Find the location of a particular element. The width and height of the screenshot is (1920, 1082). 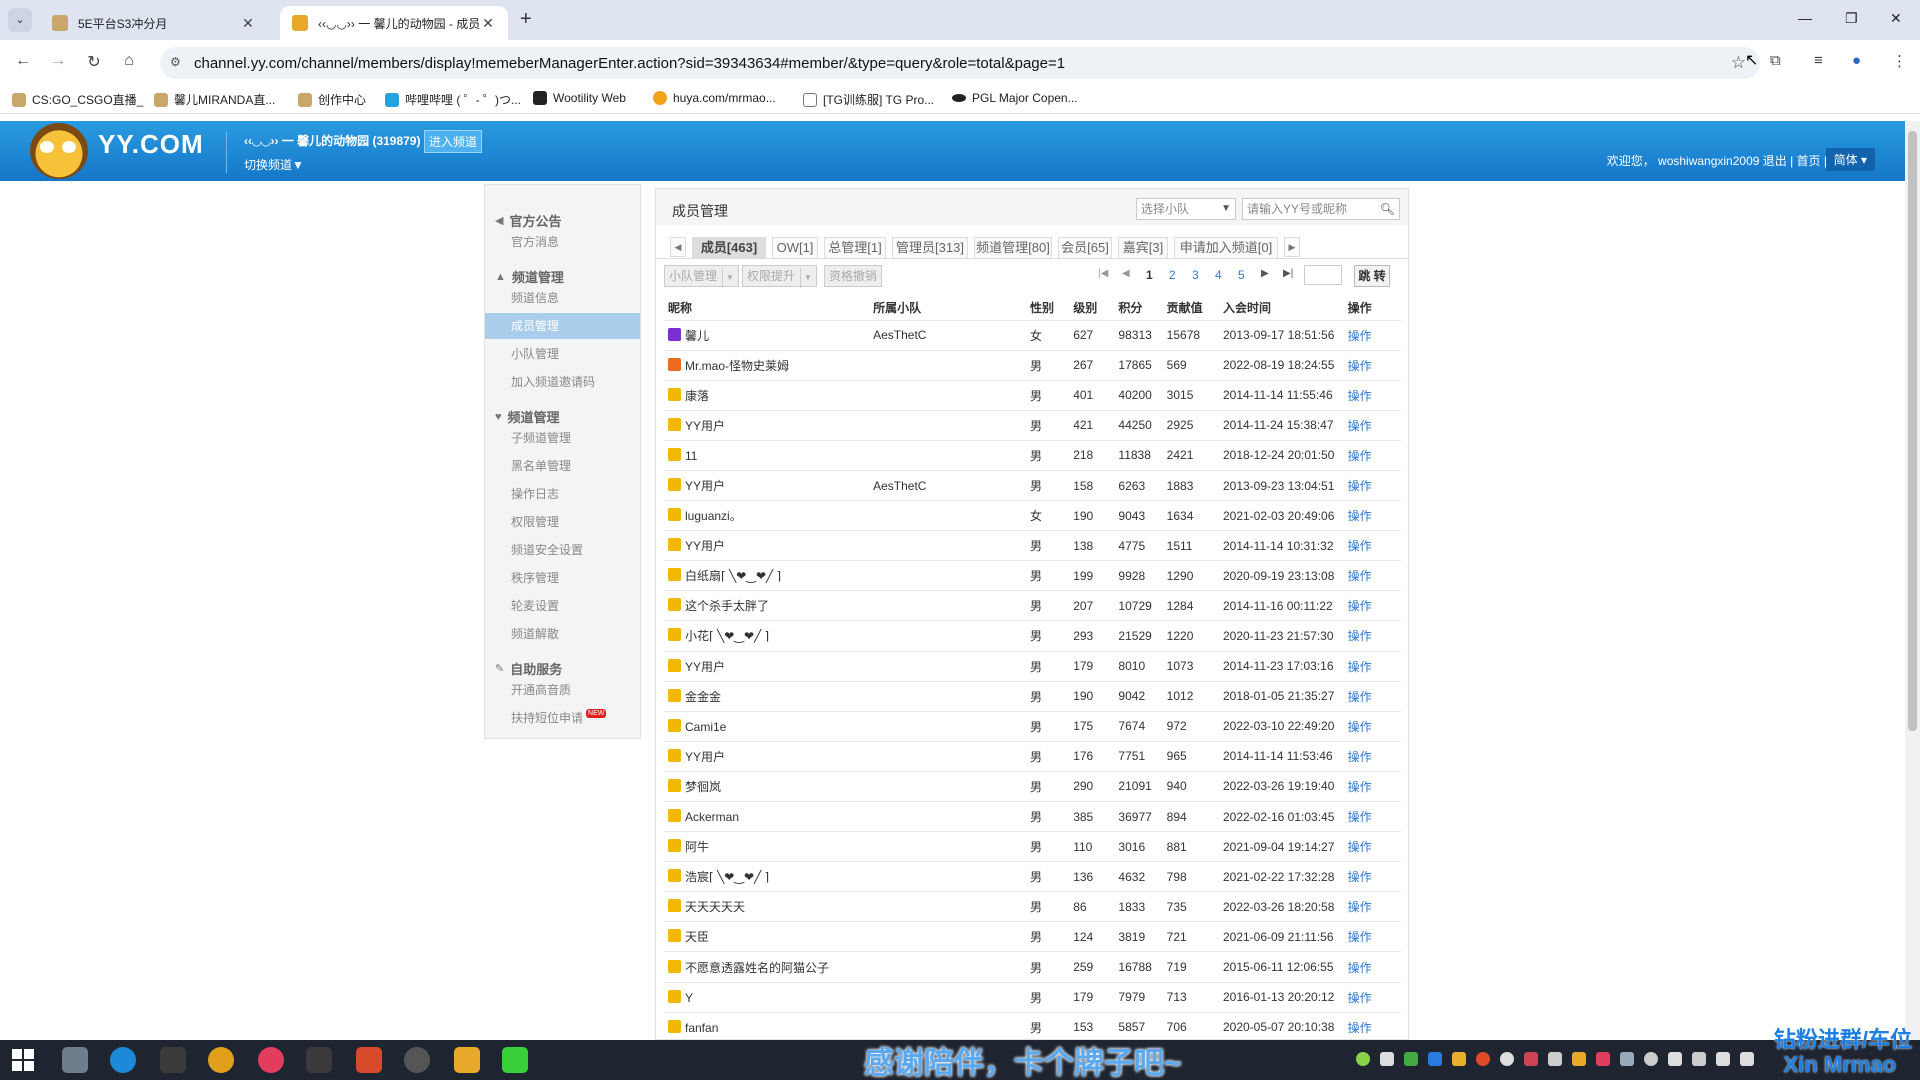

browser-tab-5e: 5E平台S3冲分月 ✕ is located at coordinates (154, 23).